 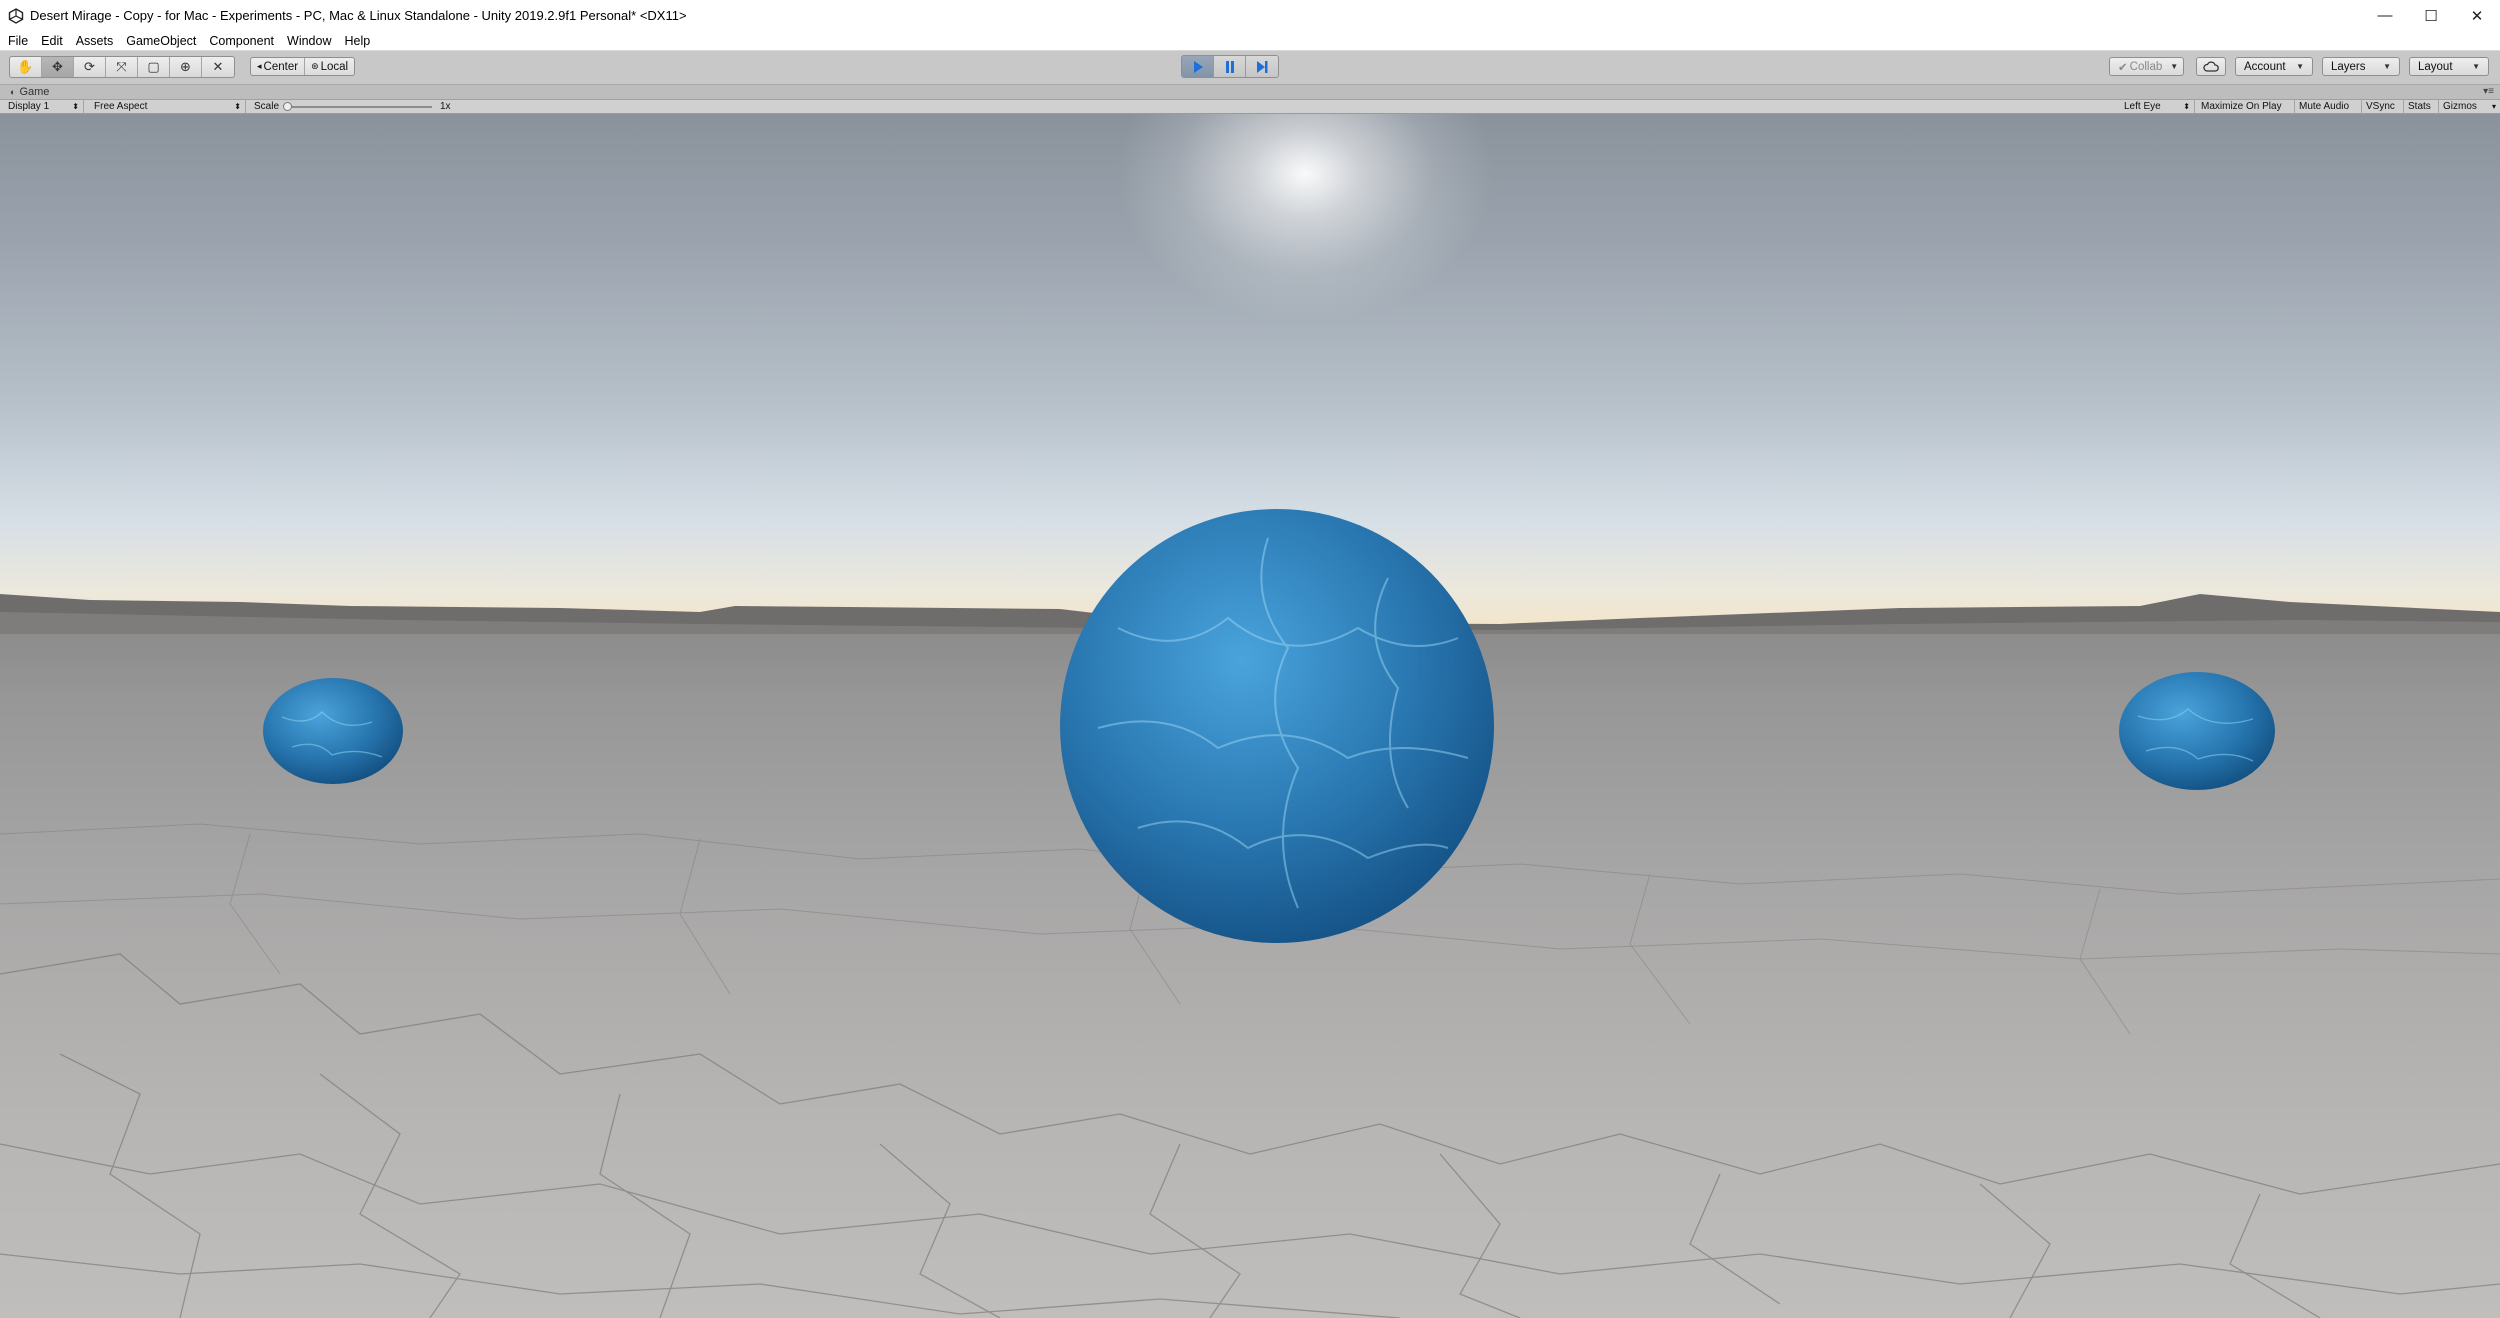 I want to click on rect-tool-icon: ▢, so click(x=153, y=66).